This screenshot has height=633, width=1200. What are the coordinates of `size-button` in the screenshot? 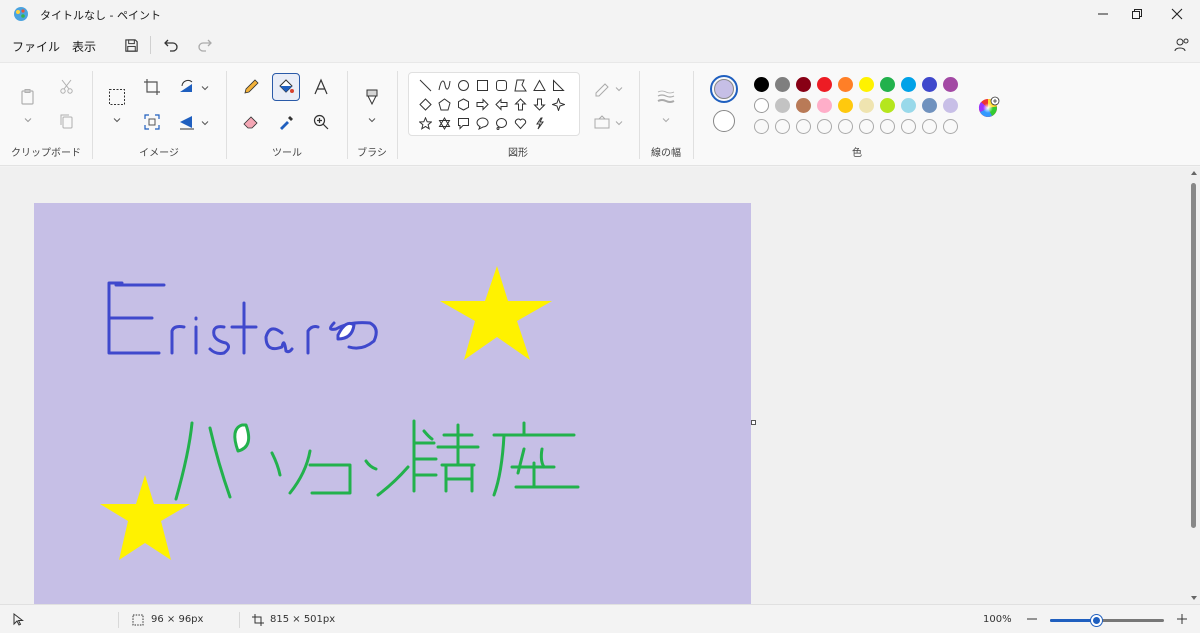 It's located at (666, 97).